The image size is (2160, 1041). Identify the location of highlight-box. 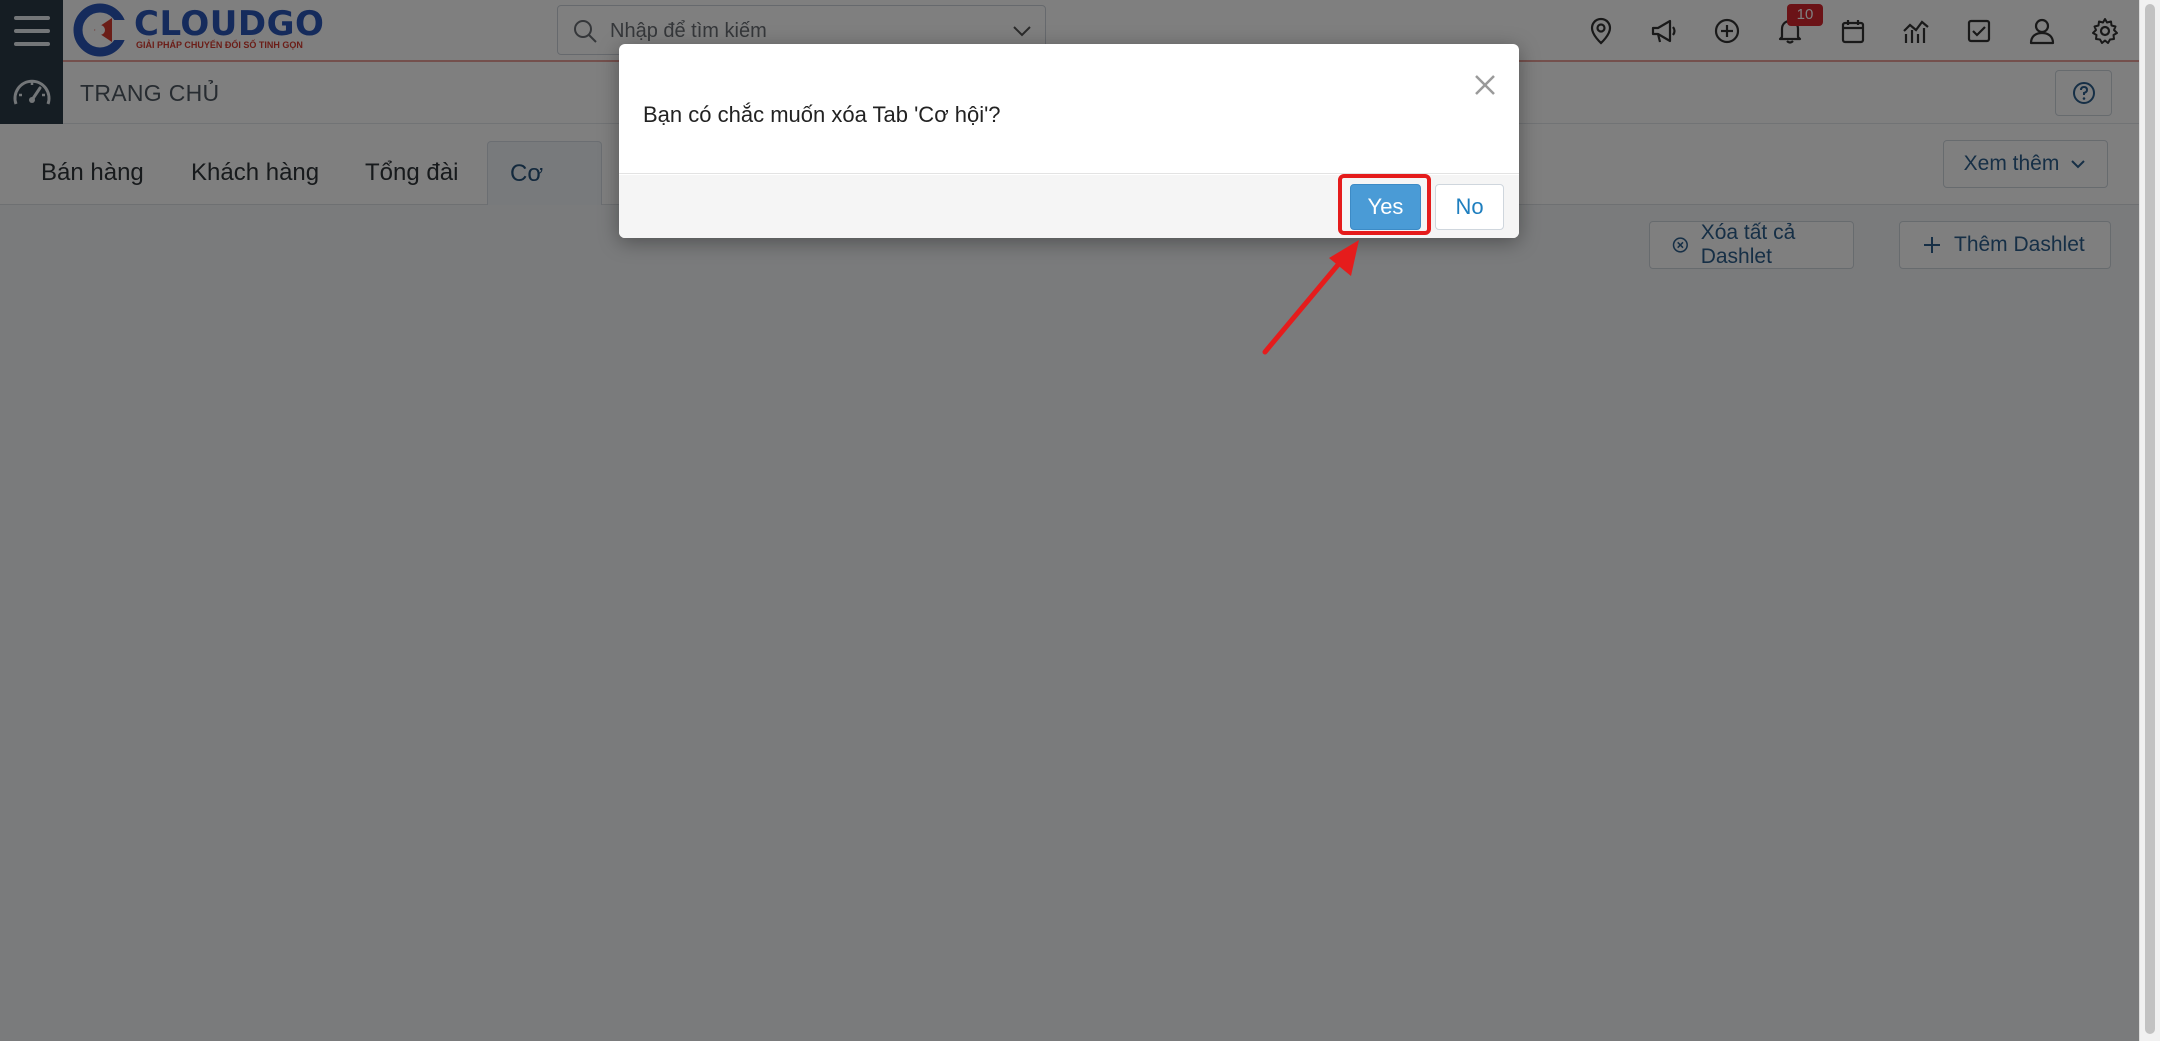
(1384, 204).